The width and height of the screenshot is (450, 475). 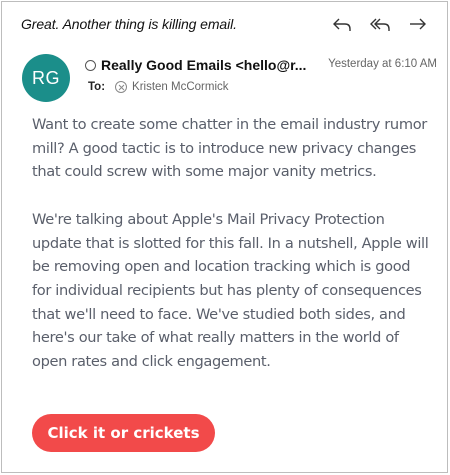 I want to click on reply-all-button, so click(x=380, y=24).